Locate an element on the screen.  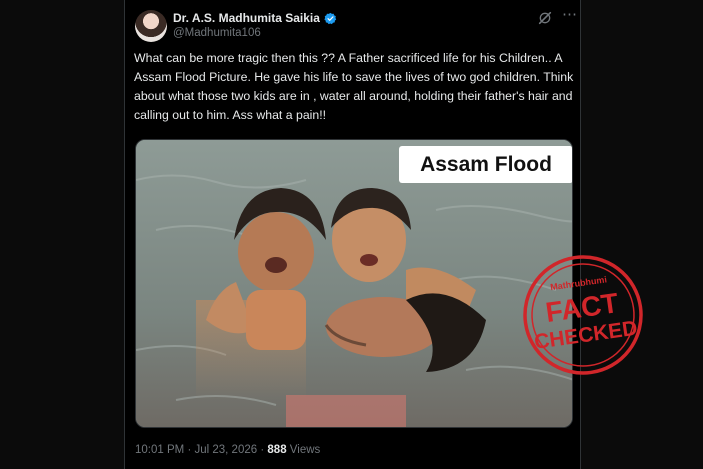
more-options-icon: ⋯ is located at coordinates (570, 15).